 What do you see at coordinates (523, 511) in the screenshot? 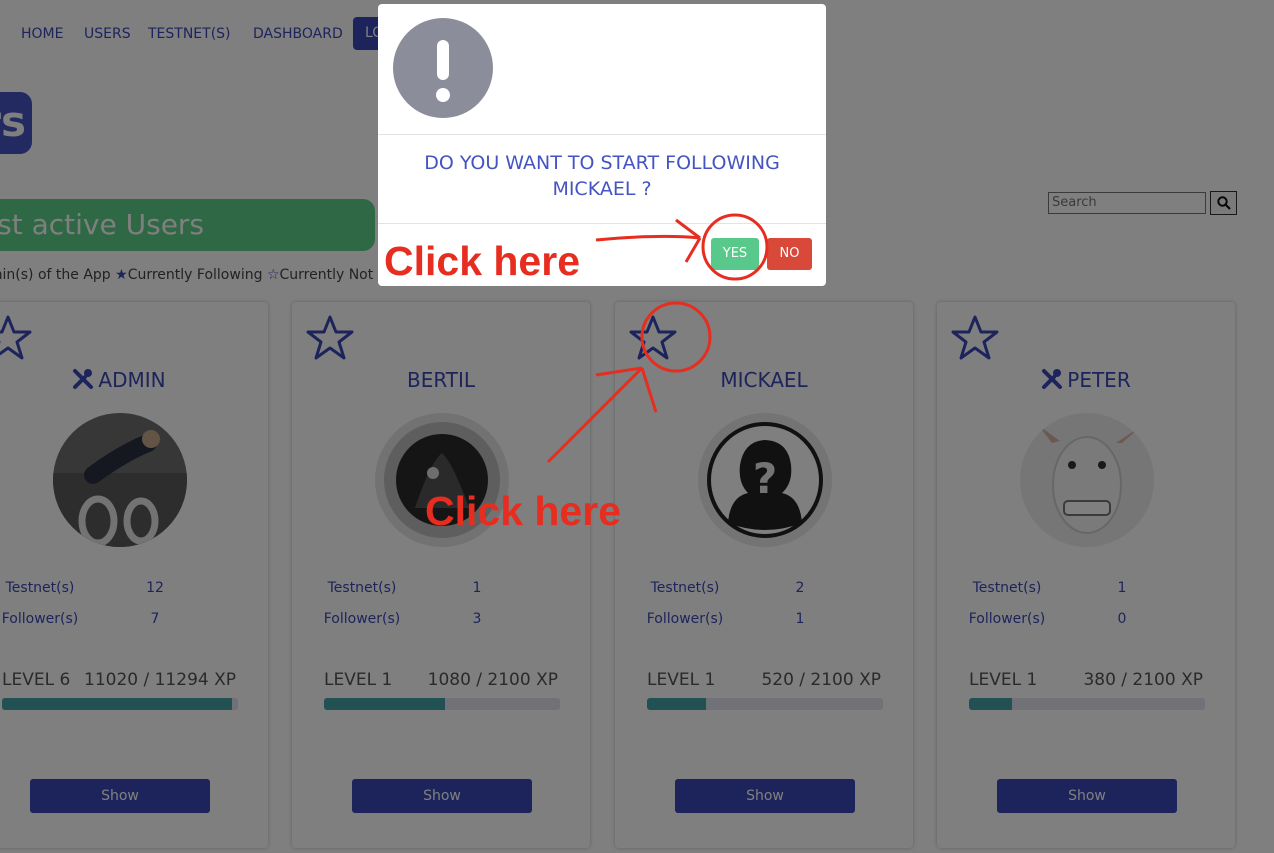
I see `annotation-click-here-star: Click here` at bounding box center [523, 511].